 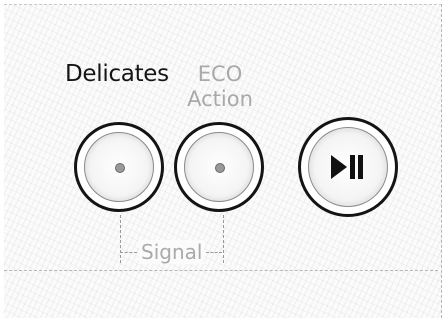 What do you see at coordinates (172, 252) in the screenshot?
I see `signal-label: Signal` at bounding box center [172, 252].